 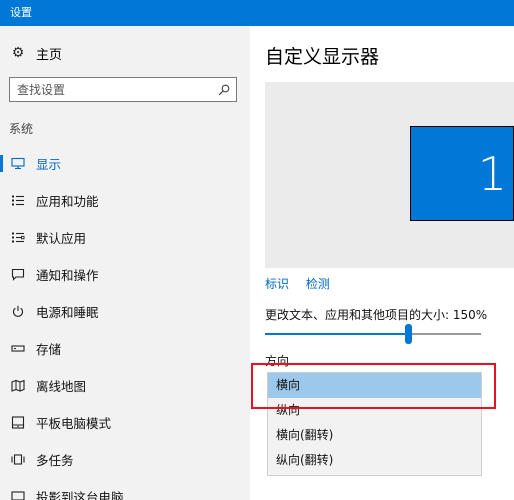 I want to click on home-nav-item: ⚙ 主页, so click(x=125, y=53).